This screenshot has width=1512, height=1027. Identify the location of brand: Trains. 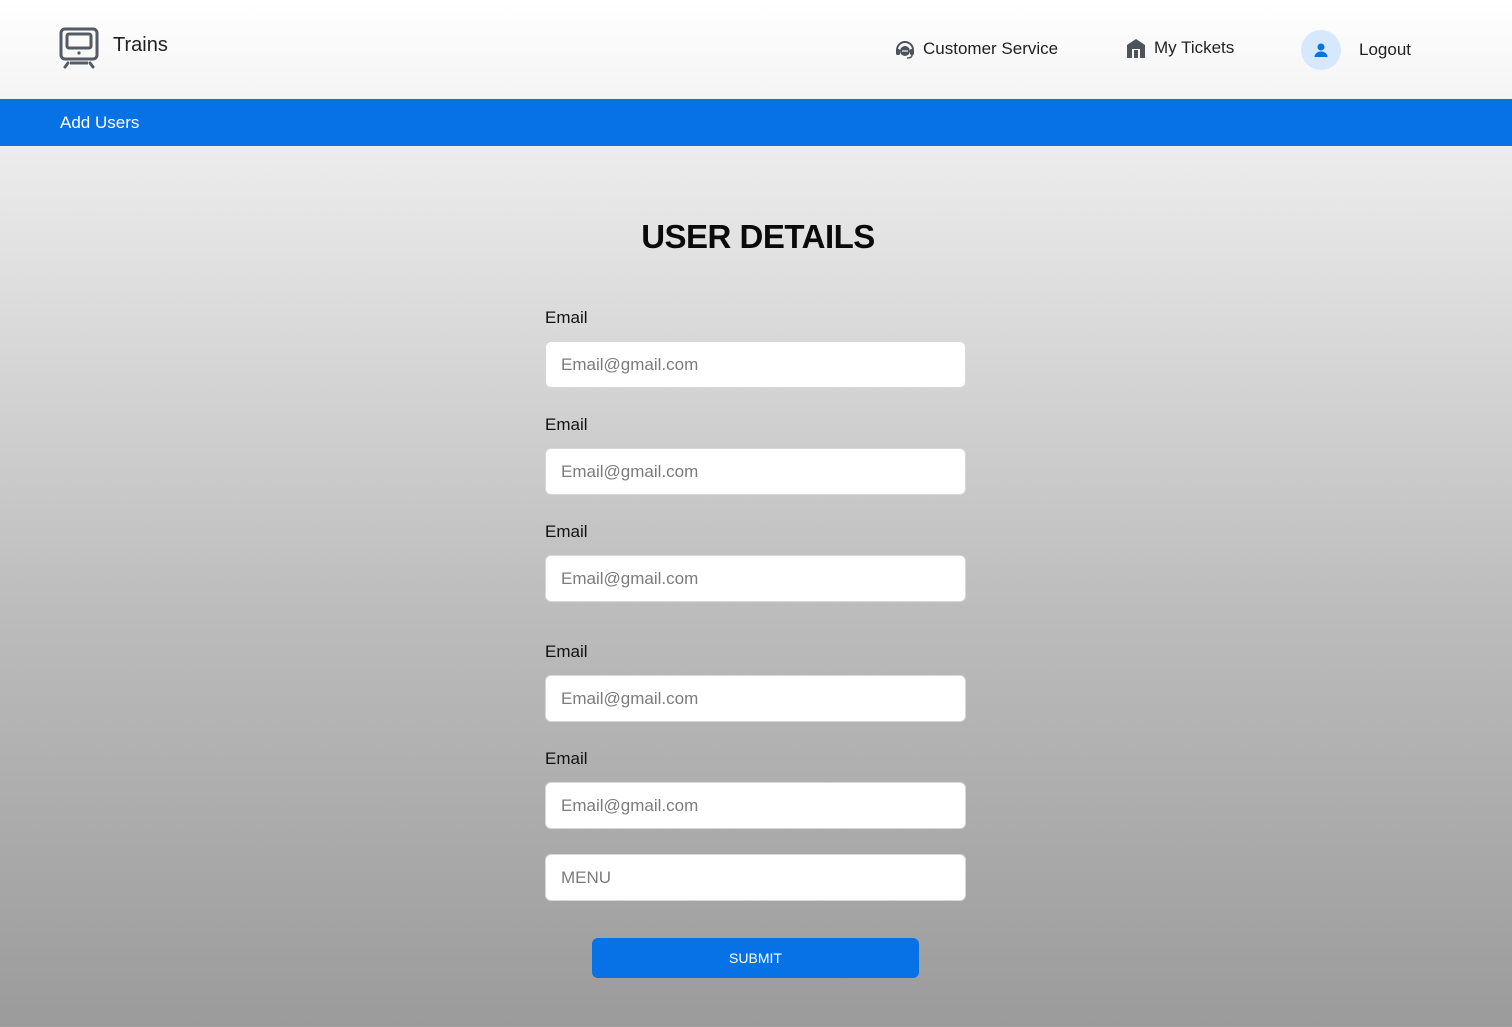
(113, 48).